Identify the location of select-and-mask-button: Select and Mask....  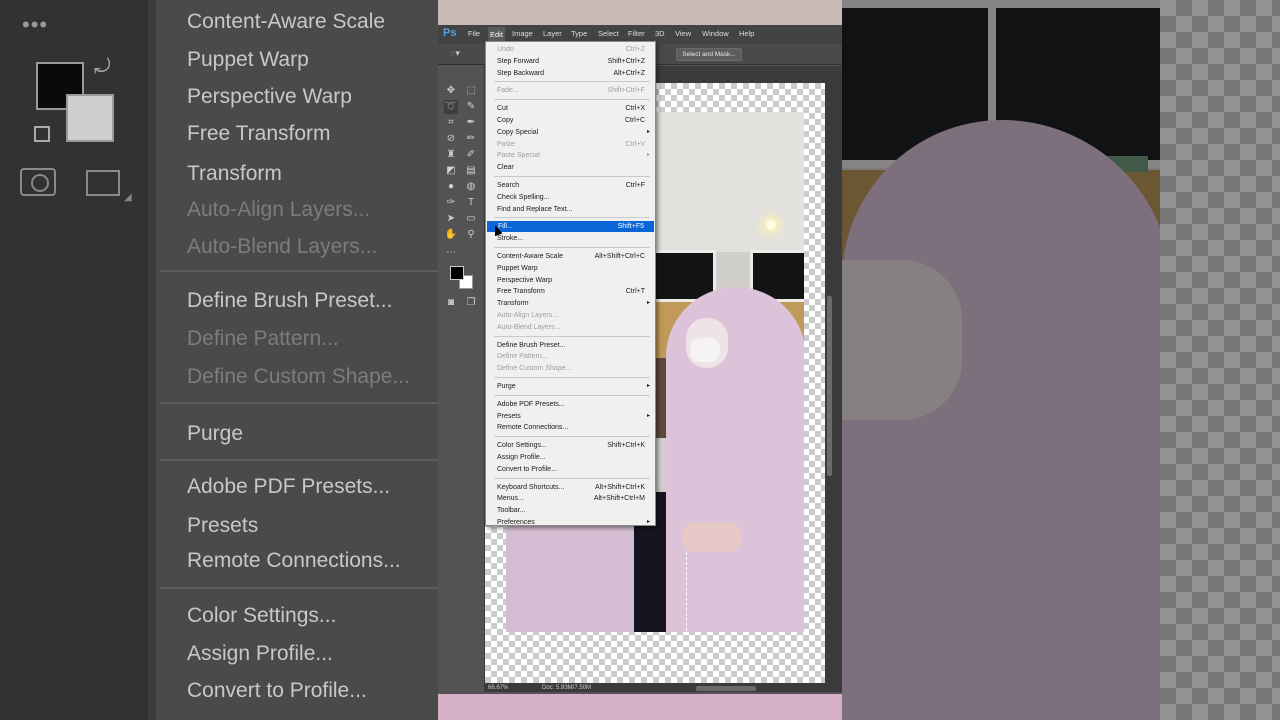
(709, 54).